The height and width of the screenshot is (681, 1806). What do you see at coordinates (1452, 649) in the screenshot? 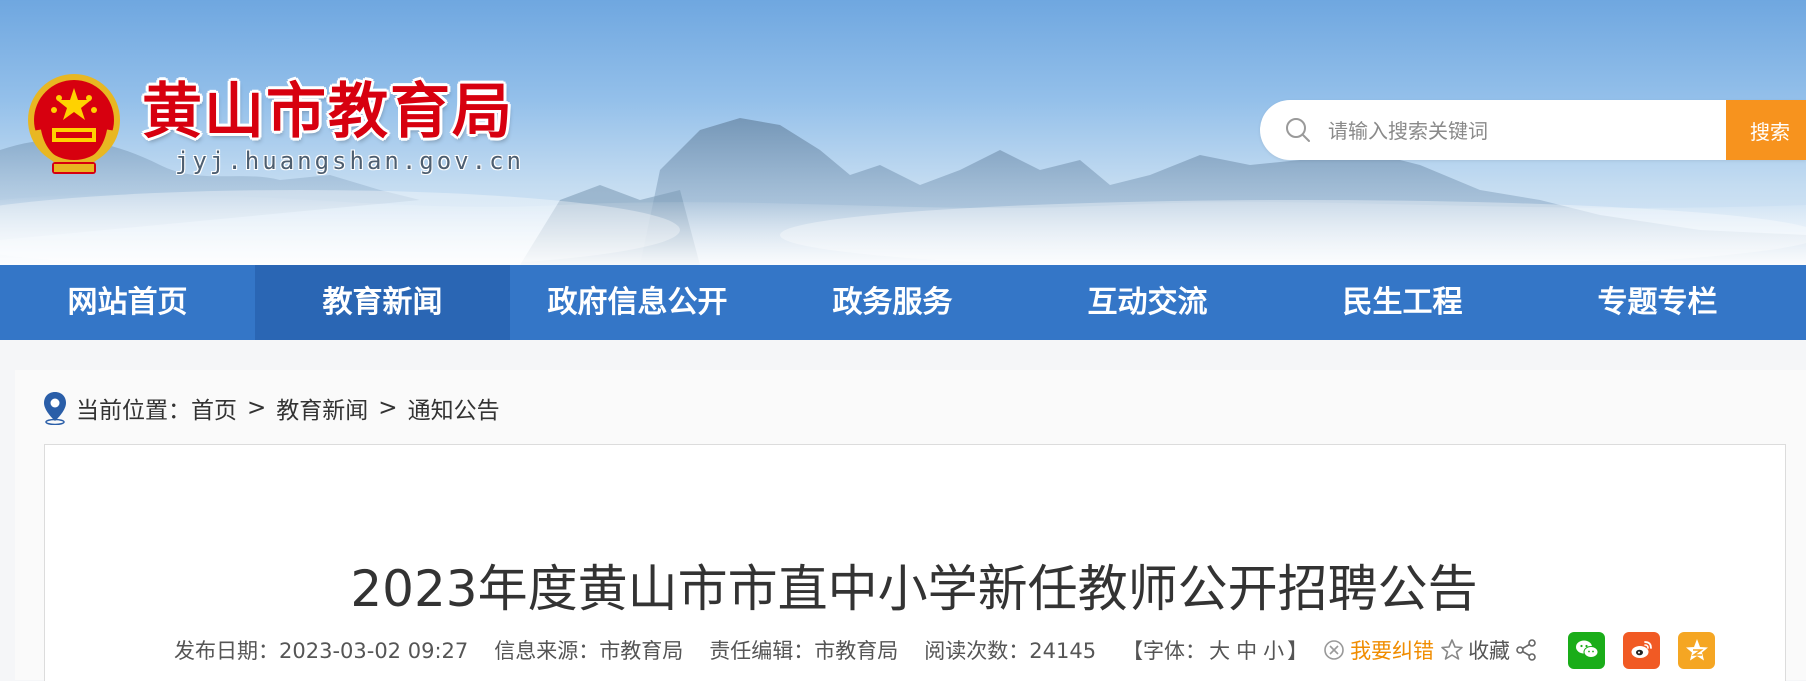
I see `star-outline-icon` at bounding box center [1452, 649].